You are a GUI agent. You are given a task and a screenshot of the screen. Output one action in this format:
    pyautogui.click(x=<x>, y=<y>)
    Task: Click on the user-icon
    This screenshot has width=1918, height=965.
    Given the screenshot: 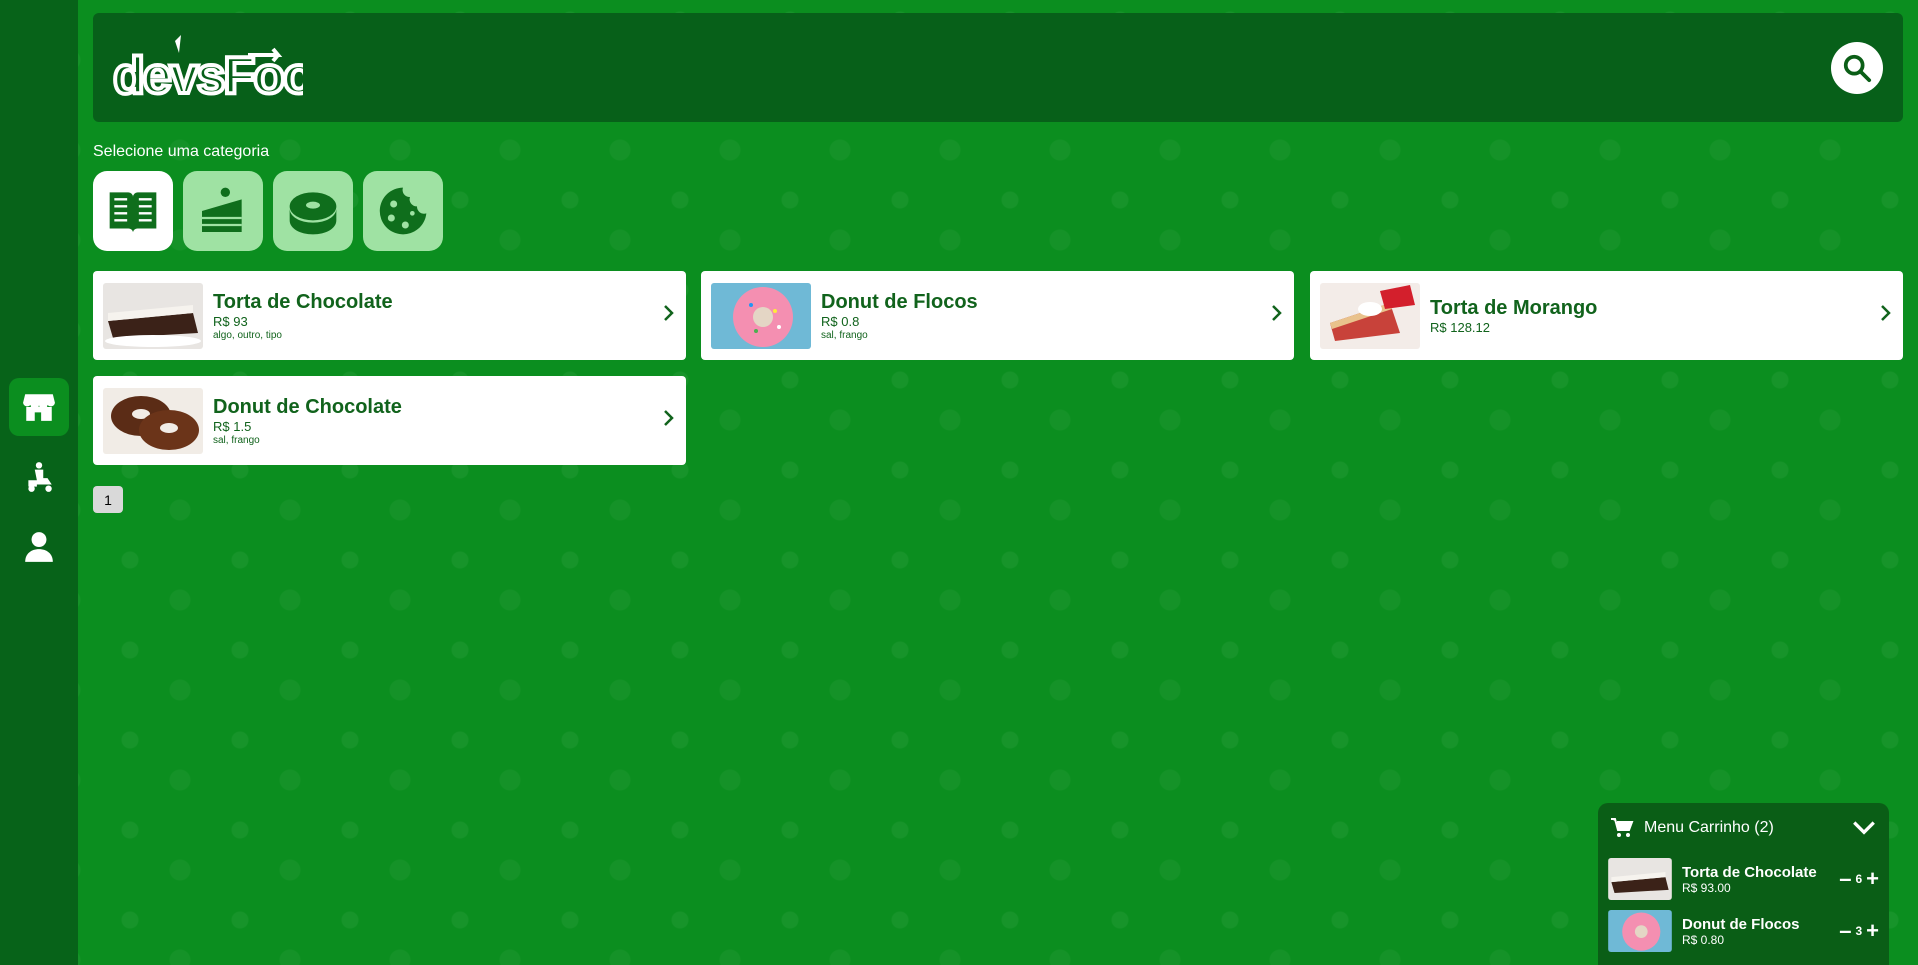 What is the action you would take?
    pyautogui.click(x=39, y=547)
    